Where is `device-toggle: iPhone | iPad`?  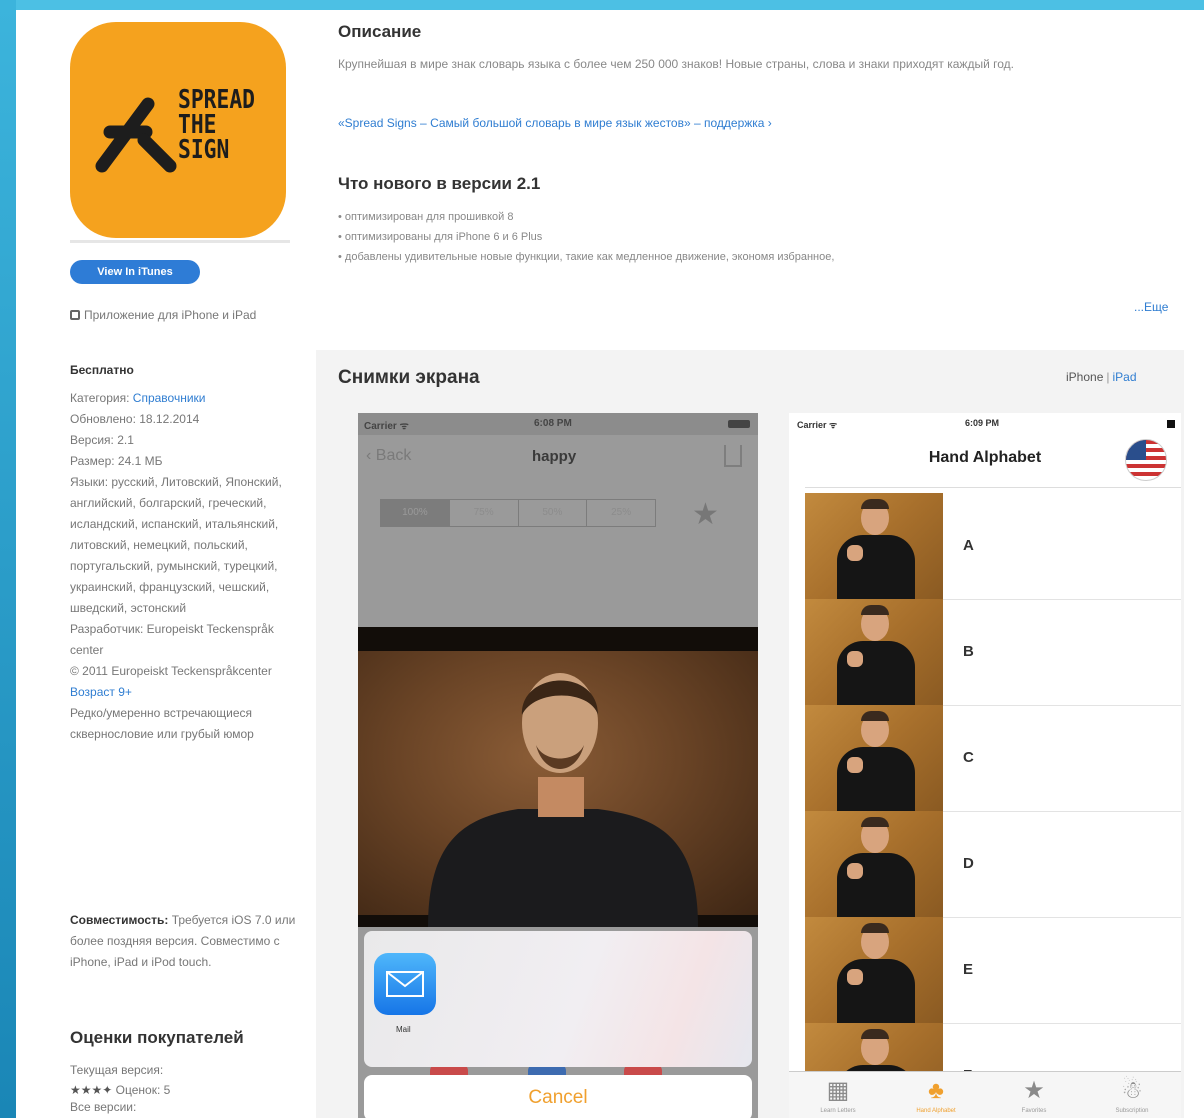
device-toggle: iPhone | iPad is located at coordinates (1101, 377).